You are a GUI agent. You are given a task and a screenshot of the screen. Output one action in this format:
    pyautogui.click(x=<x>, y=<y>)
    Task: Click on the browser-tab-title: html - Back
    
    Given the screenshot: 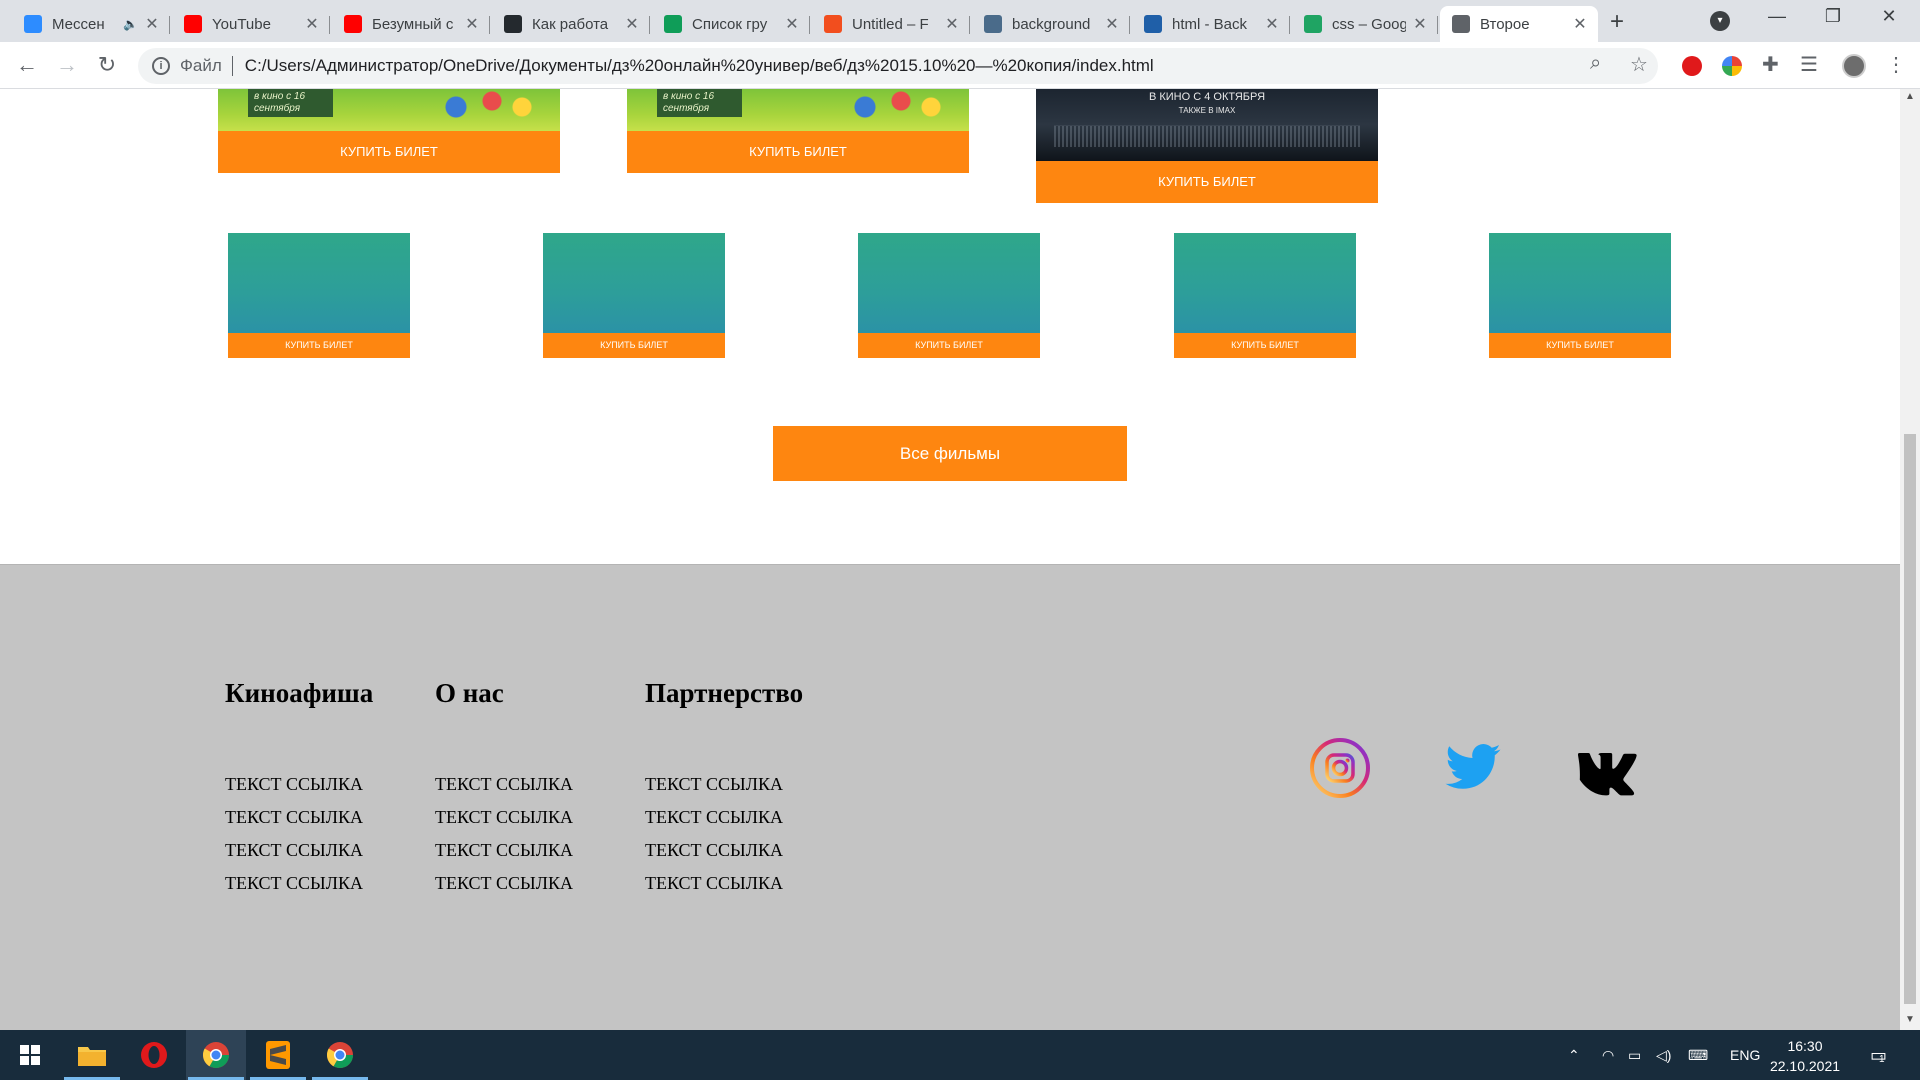 What is the action you would take?
    pyautogui.click(x=1210, y=24)
    